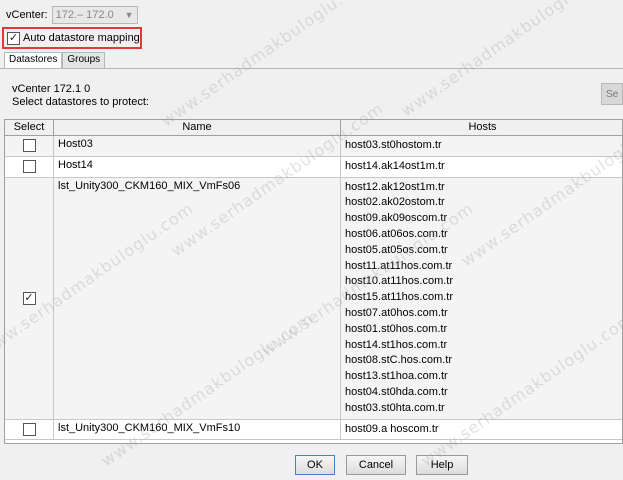 Image resolution: width=623 pixels, height=480 pixels. What do you see at coordinates (13, 38) in the screenshot?
I see `auto-mapping-checkbox: ✓` at bounding box center [13, 38].